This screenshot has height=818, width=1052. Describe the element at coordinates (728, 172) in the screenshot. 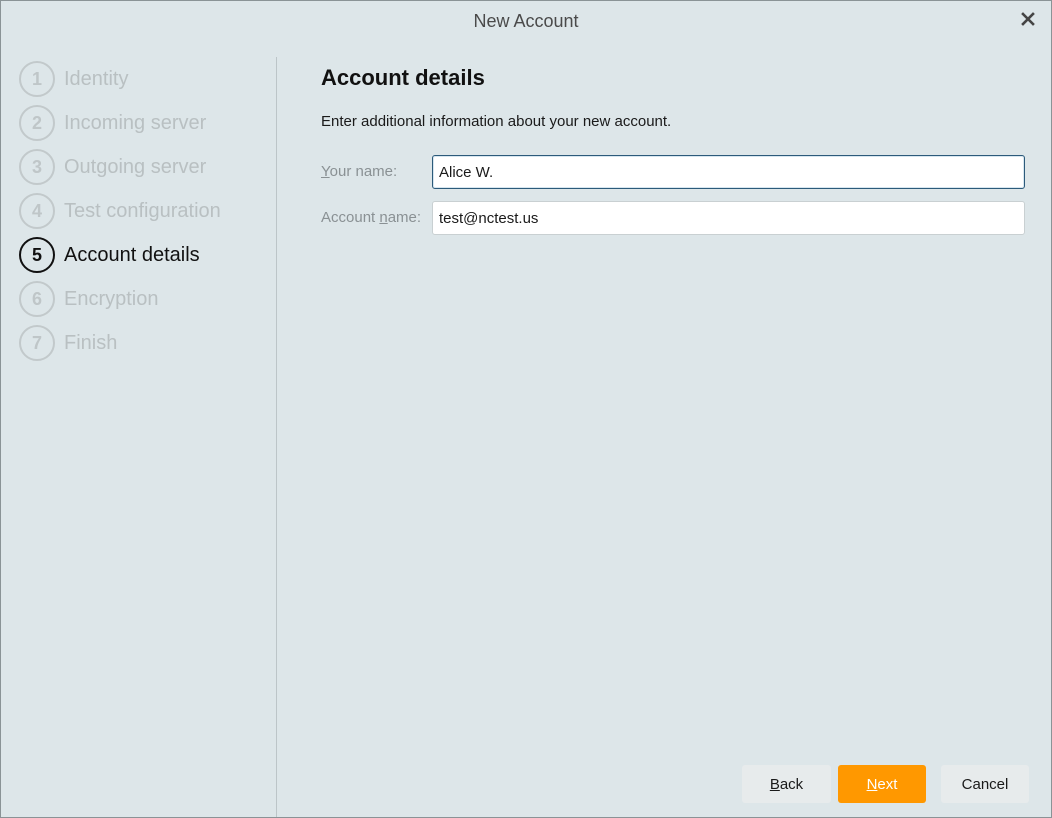

I see `your-name-input` at that location.